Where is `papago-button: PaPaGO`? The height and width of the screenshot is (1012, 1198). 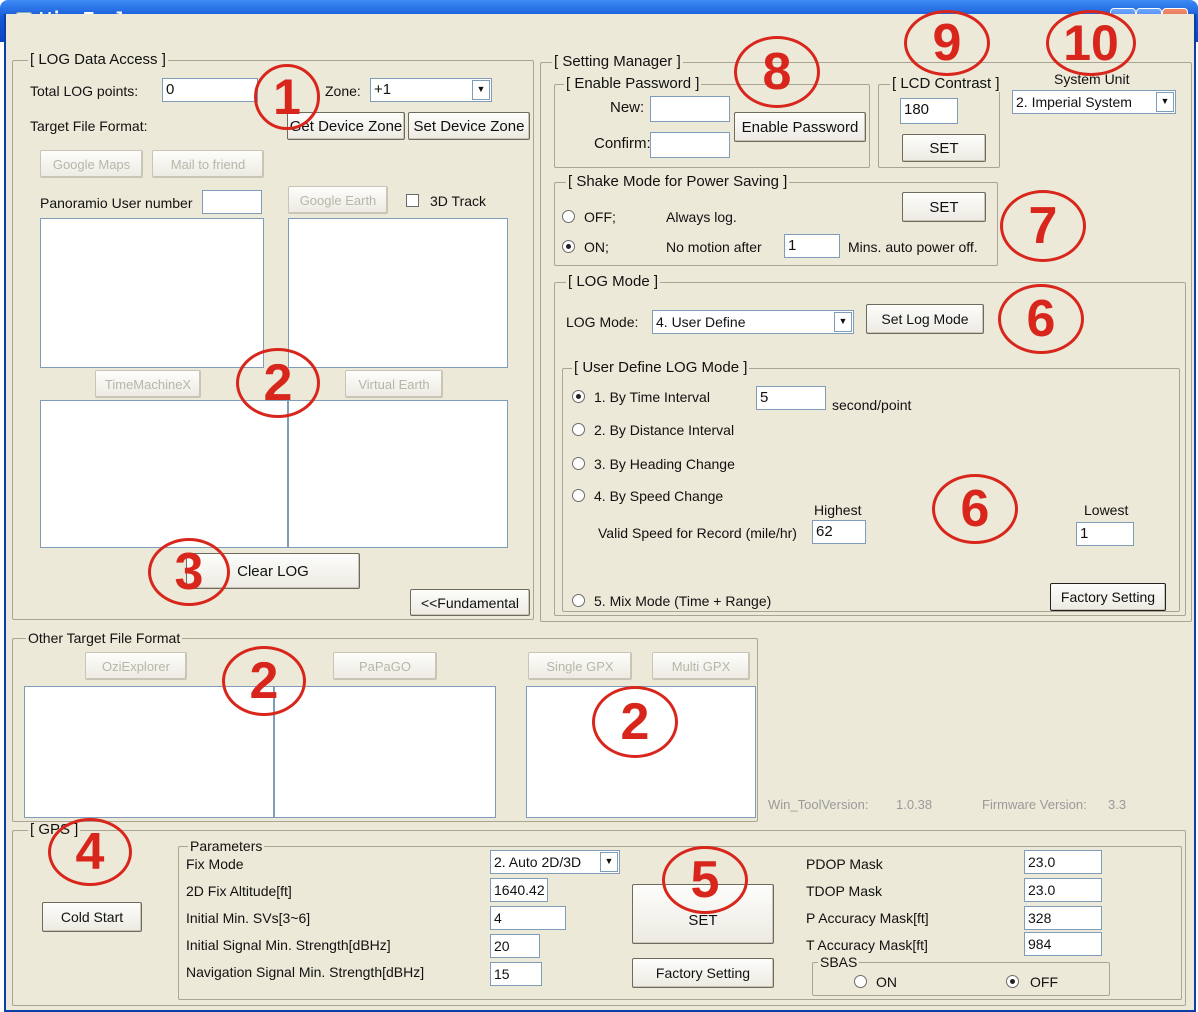 papago-button: PaPaGO is located at coordinates (385, 666).